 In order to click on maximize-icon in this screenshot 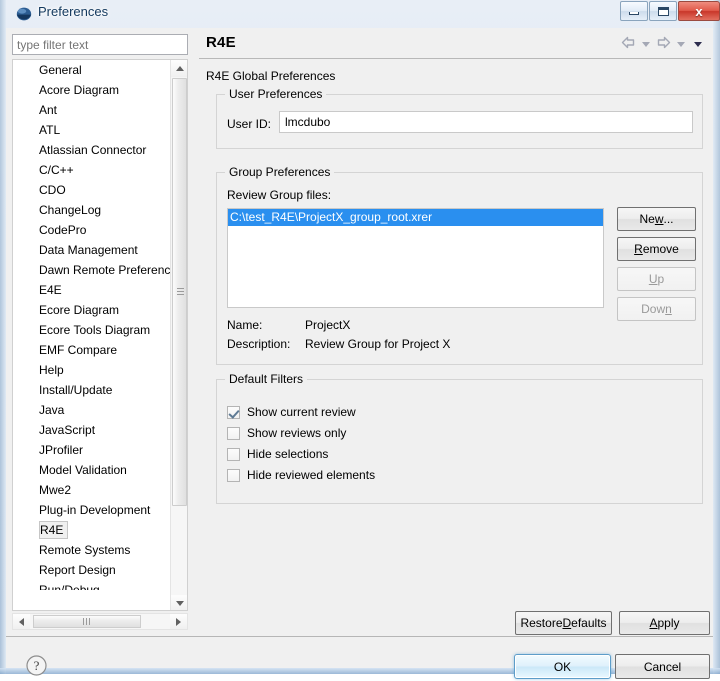, I will do `click(663, 11)`.